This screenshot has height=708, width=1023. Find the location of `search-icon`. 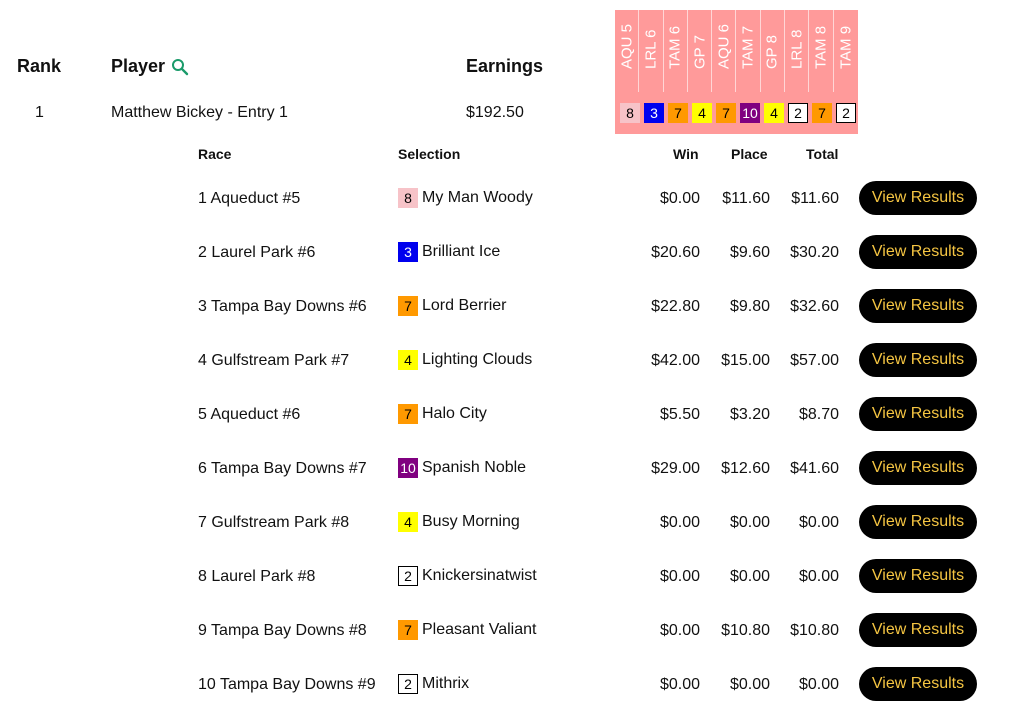

search-icon is located at coordinates (180, 67).